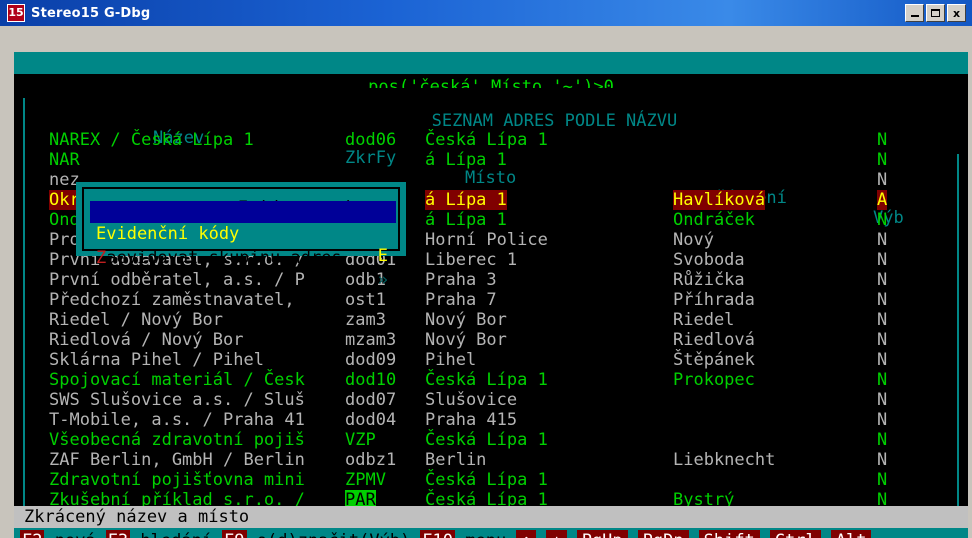 The image size is (972, 538). Describe the element at coordinates (471, 260) in the screenshot. I see `cell-misto: Liberec 1` at that location.